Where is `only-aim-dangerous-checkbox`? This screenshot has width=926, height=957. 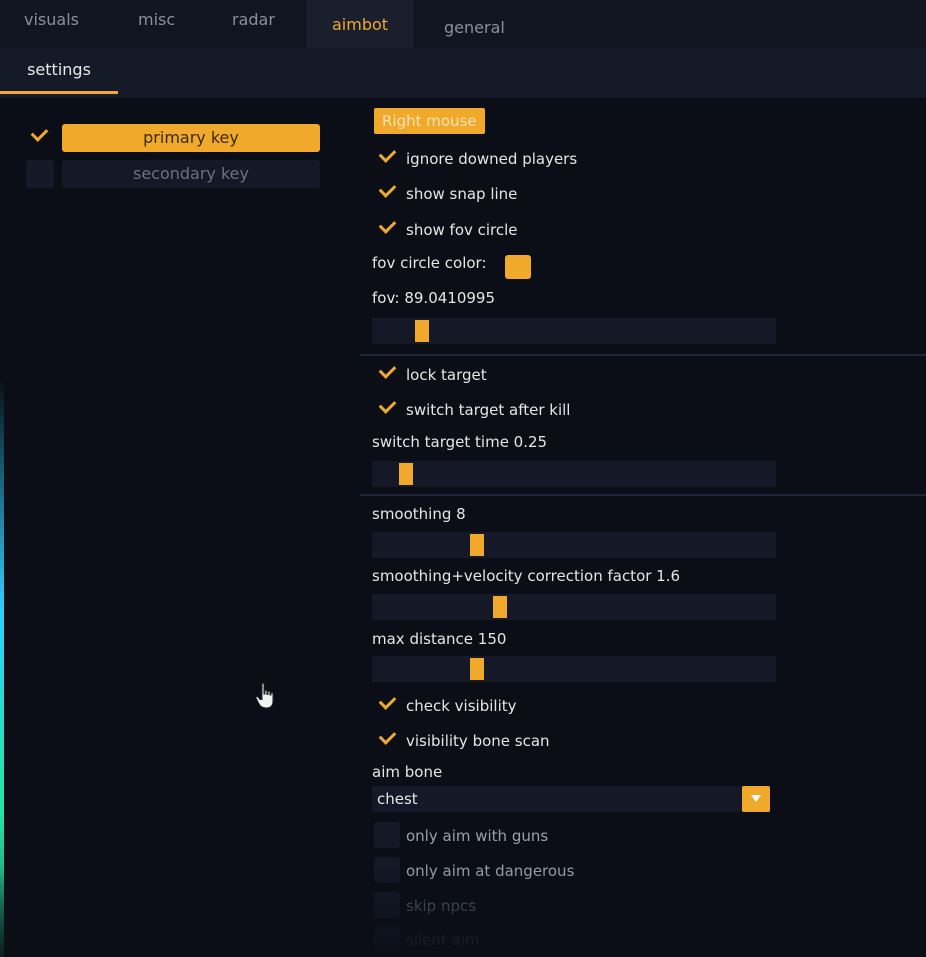 only-aim-dangerous-checkbox is located at coordinates (387, 870).